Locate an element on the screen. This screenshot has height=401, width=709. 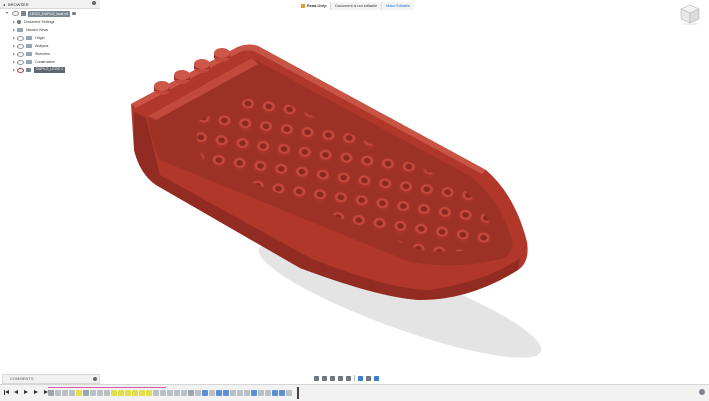
go-to-start-icon is located at coordinates (6, 392).